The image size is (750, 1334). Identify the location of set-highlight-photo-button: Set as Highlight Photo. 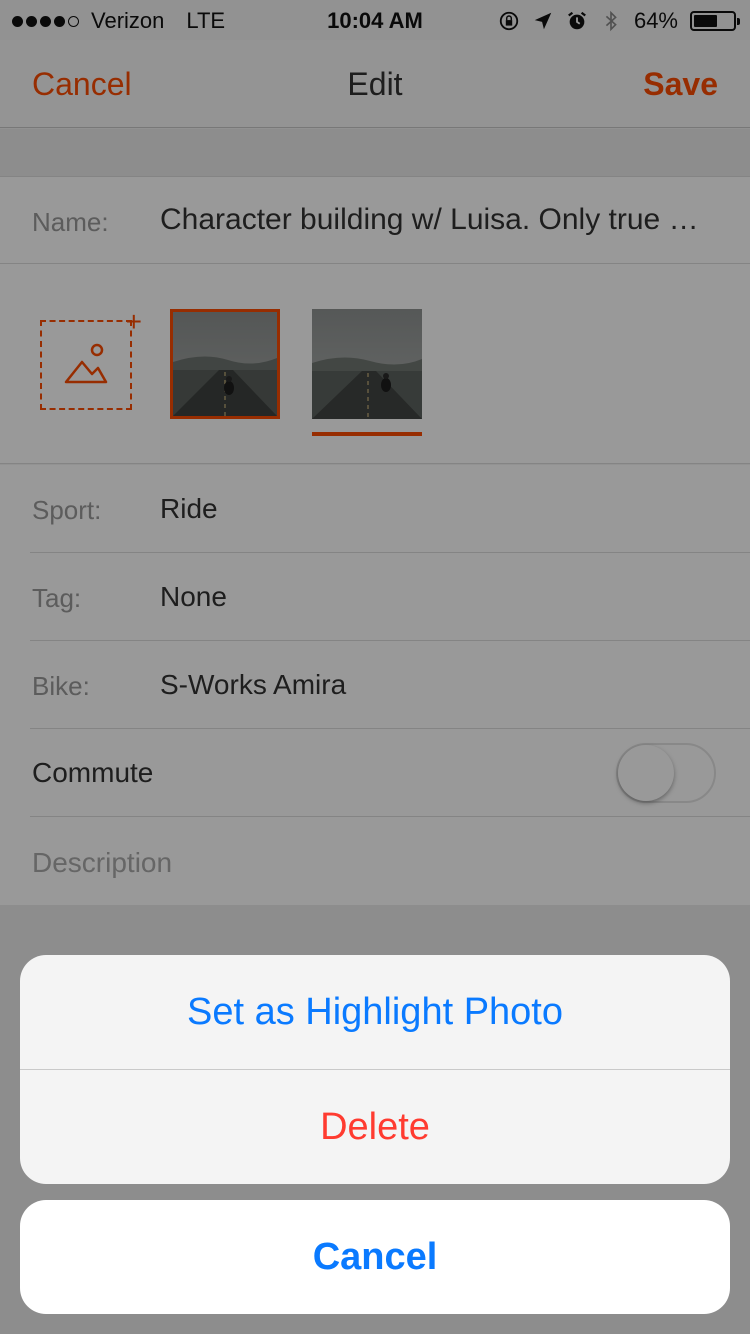
(375, 1012).